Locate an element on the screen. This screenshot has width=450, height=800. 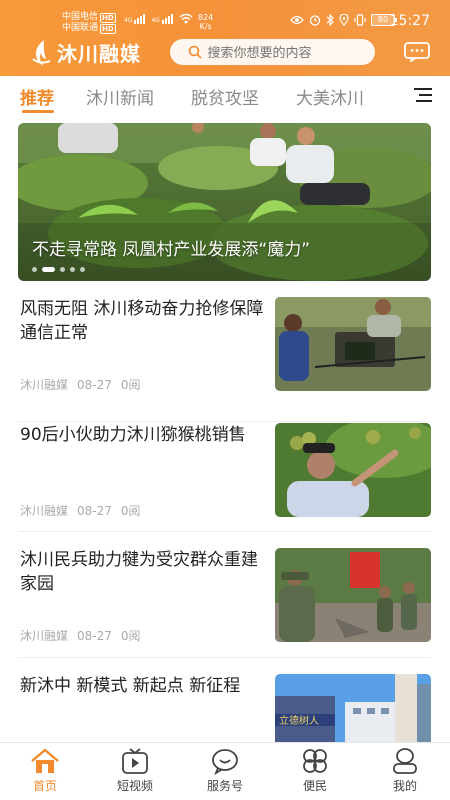
carrier-2: 中国联通 is located at coordinates (80, 28).